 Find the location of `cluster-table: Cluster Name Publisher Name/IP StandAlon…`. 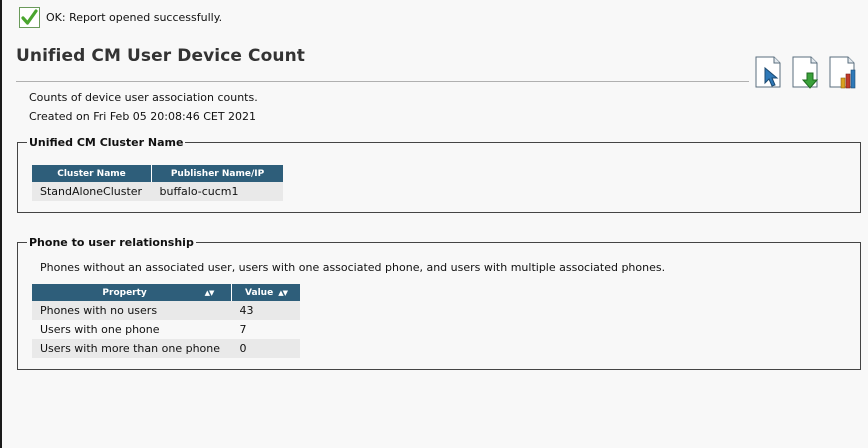

cluster-table: Cluster Name Publisher Name/IP StandAlon… is located at coordinates (157, 183).